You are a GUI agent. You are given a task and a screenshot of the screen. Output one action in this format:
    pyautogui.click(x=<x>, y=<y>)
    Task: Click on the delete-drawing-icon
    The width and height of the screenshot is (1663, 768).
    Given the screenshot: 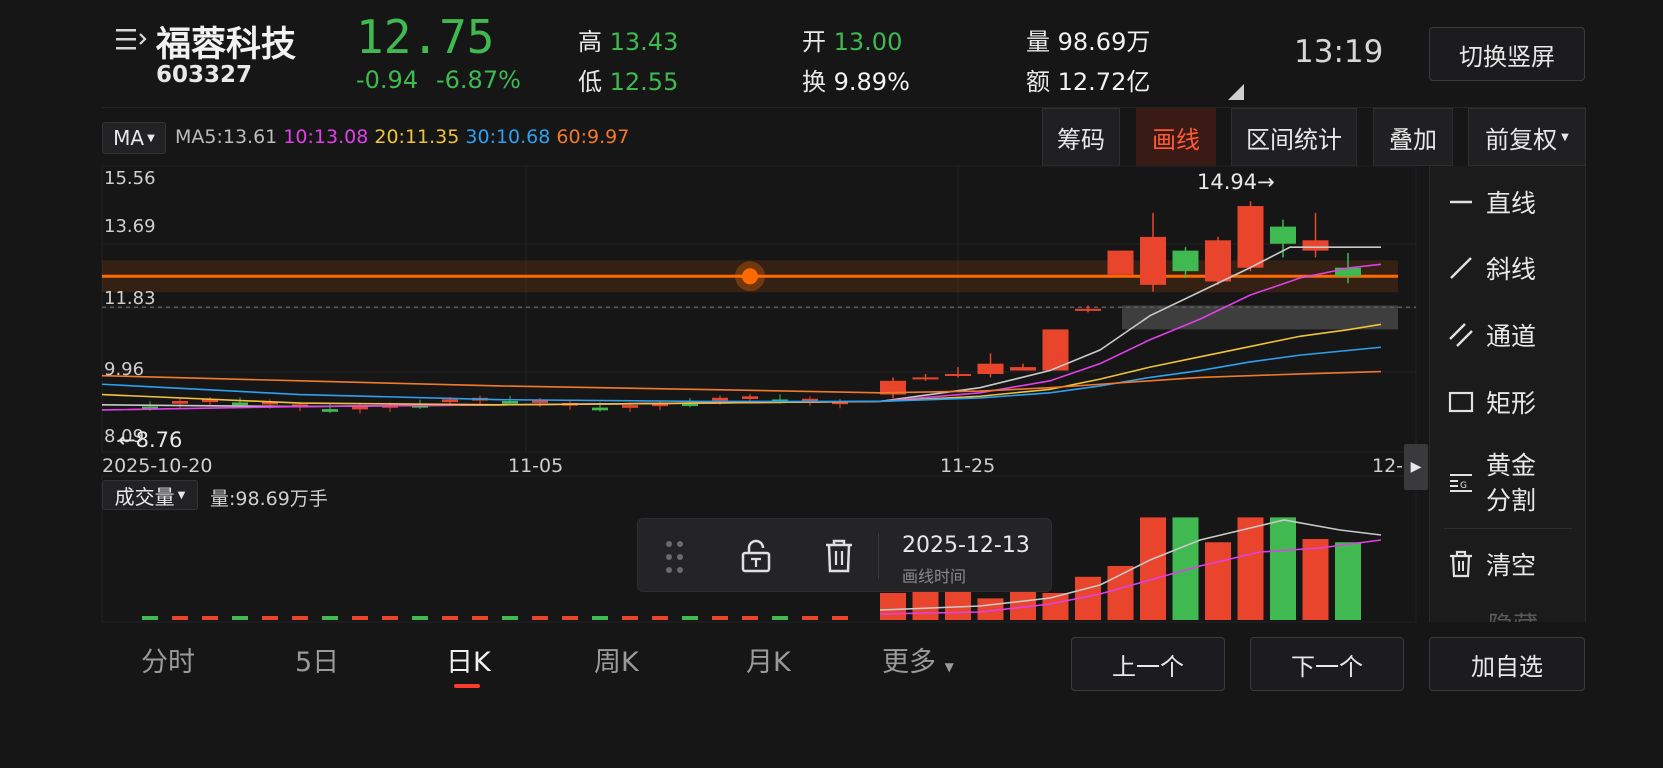 What is the action you would take?
    pyautogui.click(x=839, y=556)
    